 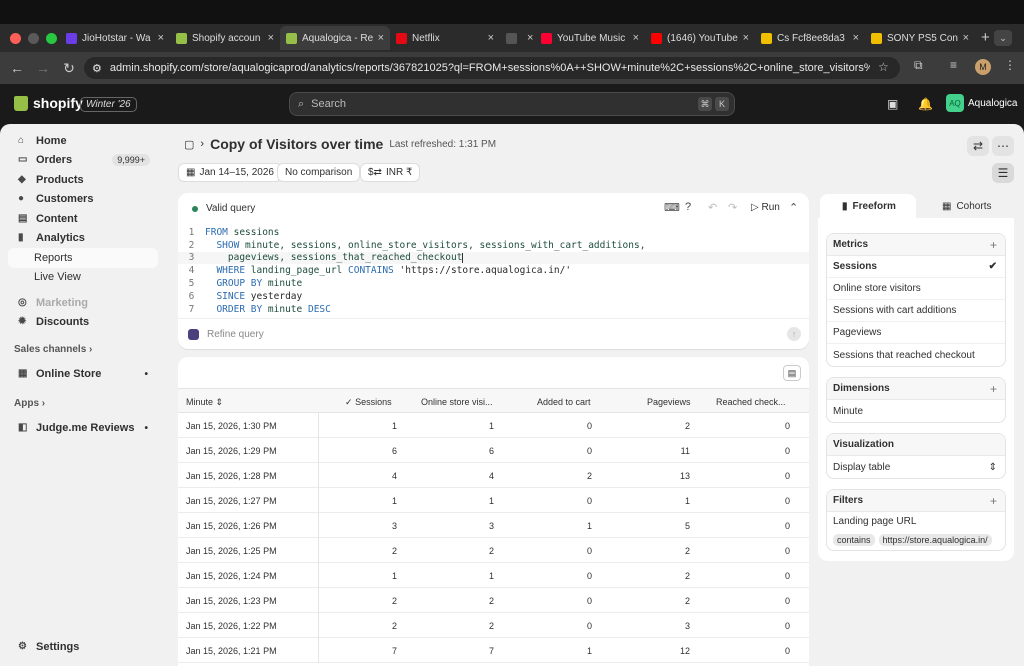 What do you see at coordinates (916, 333) in the screenshot?
I see `metric-item: Pageviews` at bounding box center [916, 333].